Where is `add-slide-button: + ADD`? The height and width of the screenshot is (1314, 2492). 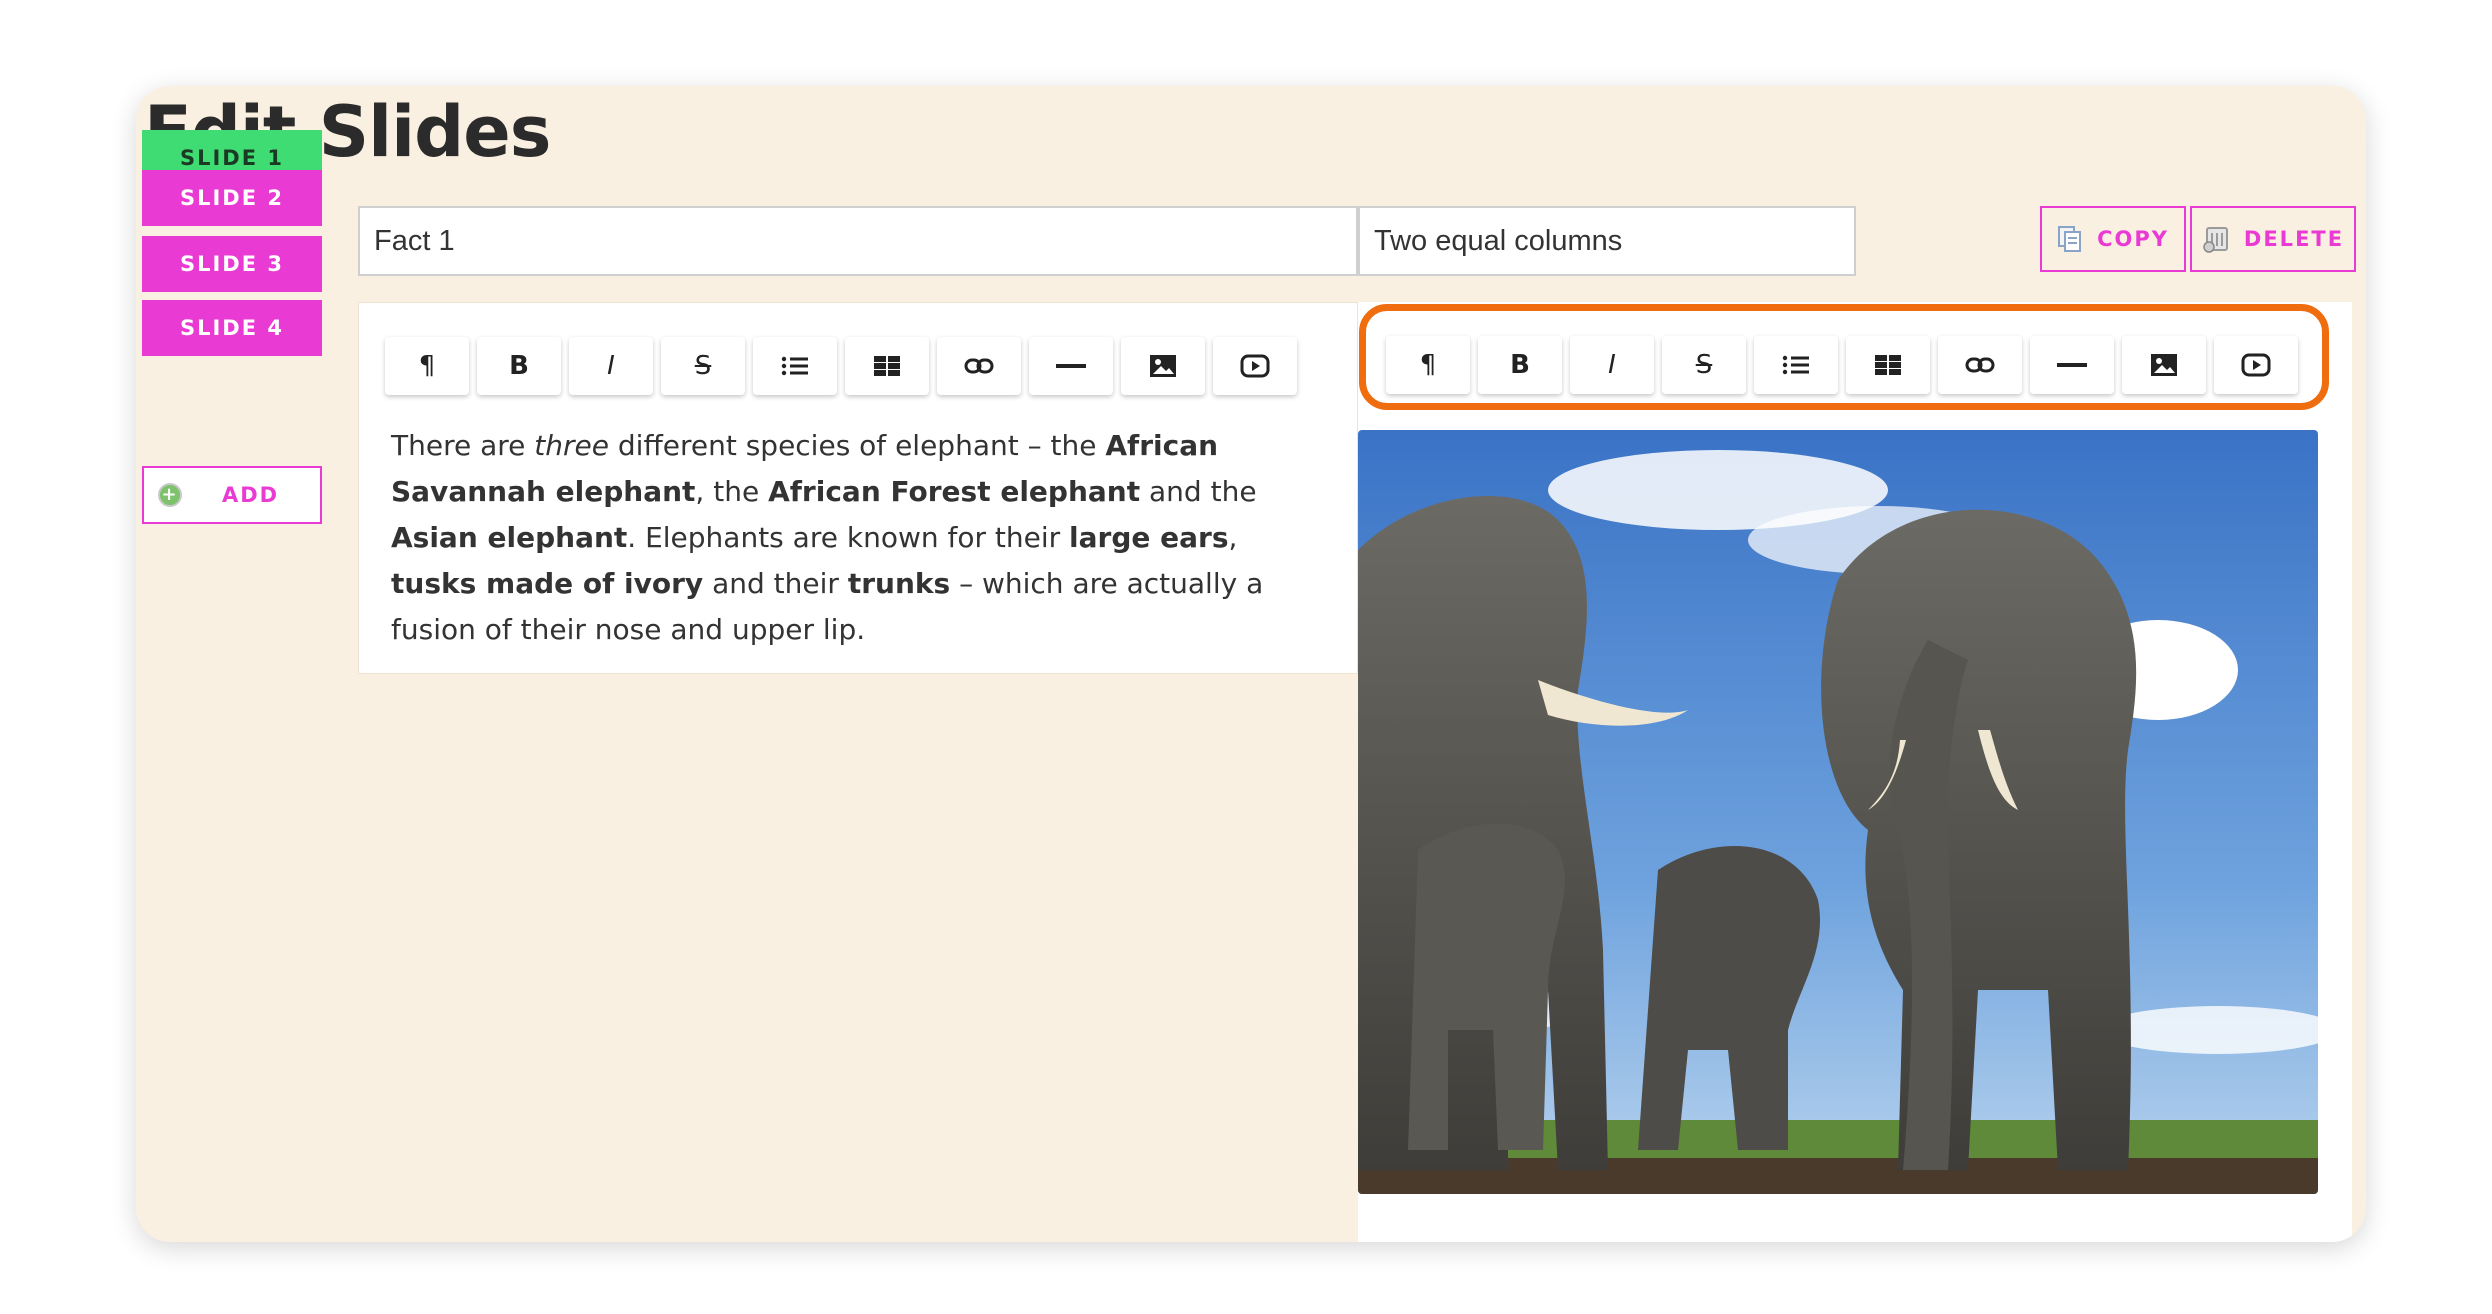
add-slide-button: + ADD is located at coordinates (232, 495).